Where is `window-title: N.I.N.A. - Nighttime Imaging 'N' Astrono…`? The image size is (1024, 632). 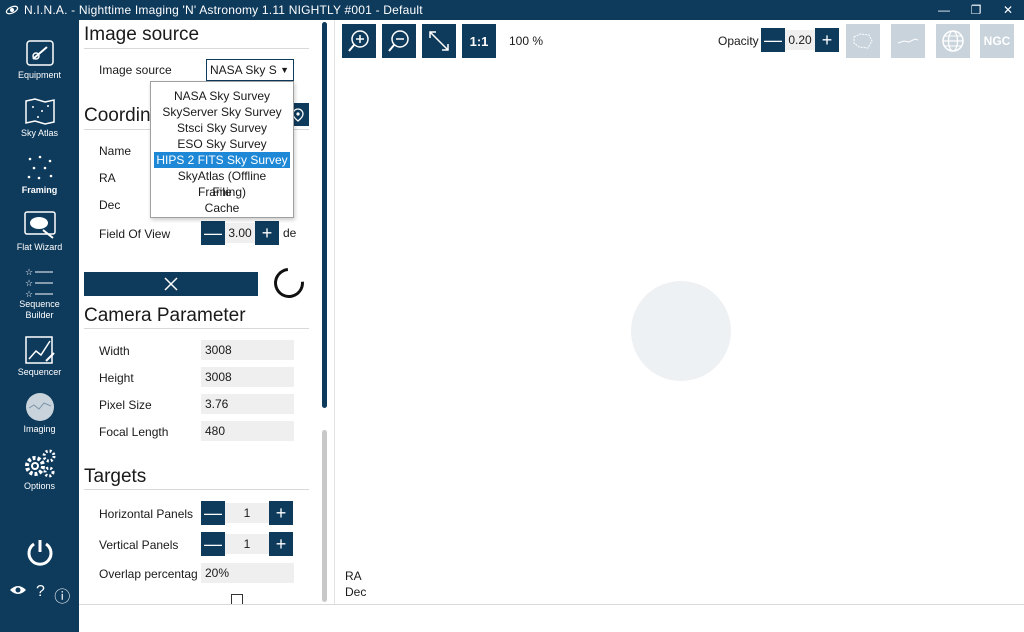
window-title: N.I.N.A. - Nighttime Imaging 'N' Astrono… is located at coordinates (223, 10).